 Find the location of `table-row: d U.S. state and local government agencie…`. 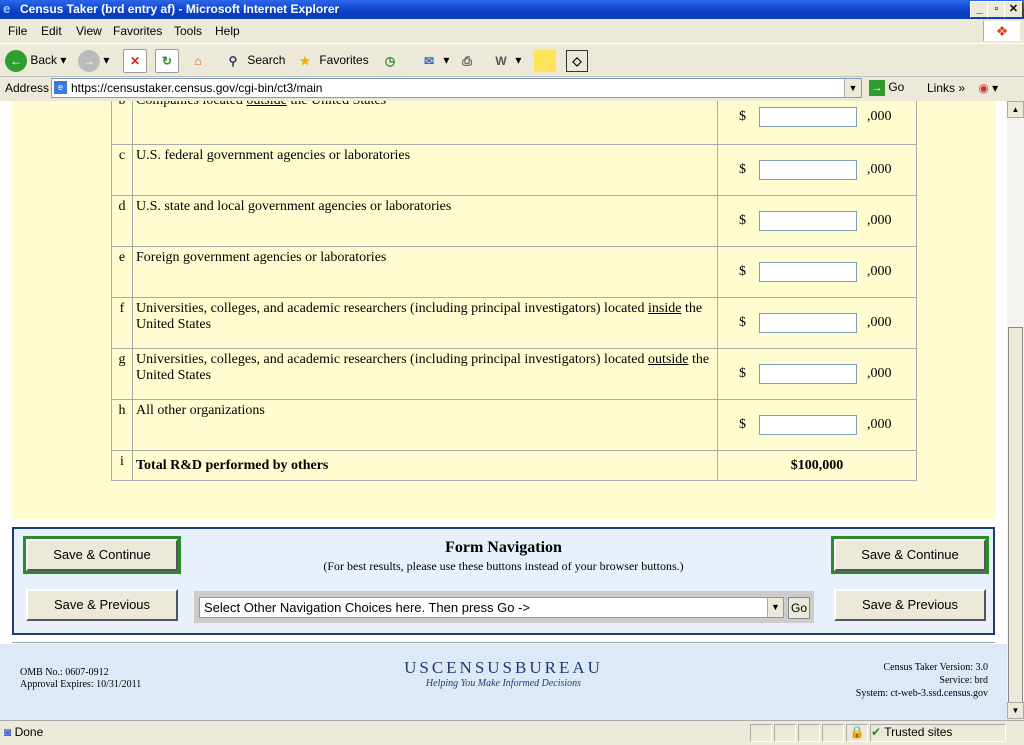

table-row: d U.S. state and local government agencie… is located at coordinates (514, 221).